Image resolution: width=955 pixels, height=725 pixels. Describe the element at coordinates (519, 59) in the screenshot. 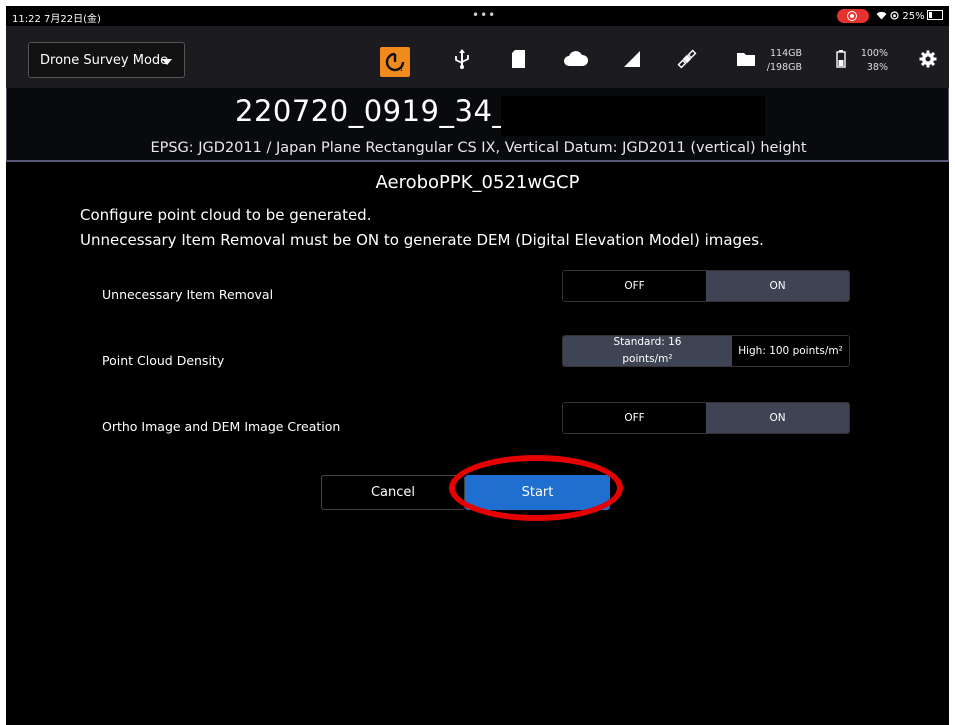

I see `sd-card-icon` at that location.